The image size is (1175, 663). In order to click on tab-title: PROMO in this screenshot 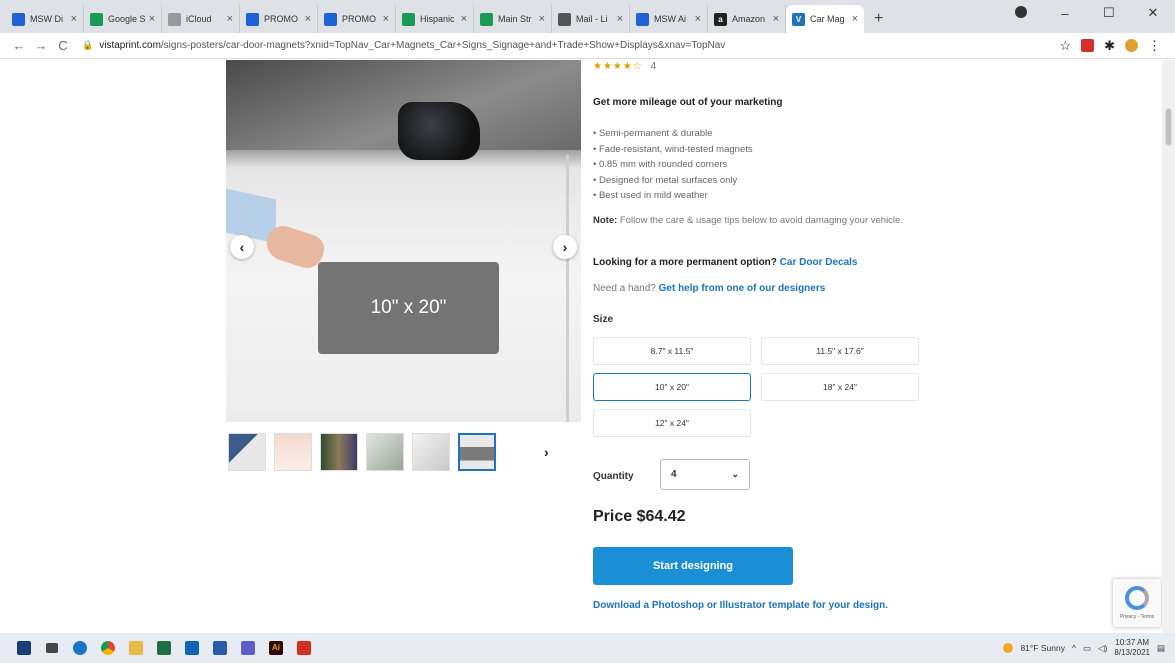, I will do `click(359, 19)`.